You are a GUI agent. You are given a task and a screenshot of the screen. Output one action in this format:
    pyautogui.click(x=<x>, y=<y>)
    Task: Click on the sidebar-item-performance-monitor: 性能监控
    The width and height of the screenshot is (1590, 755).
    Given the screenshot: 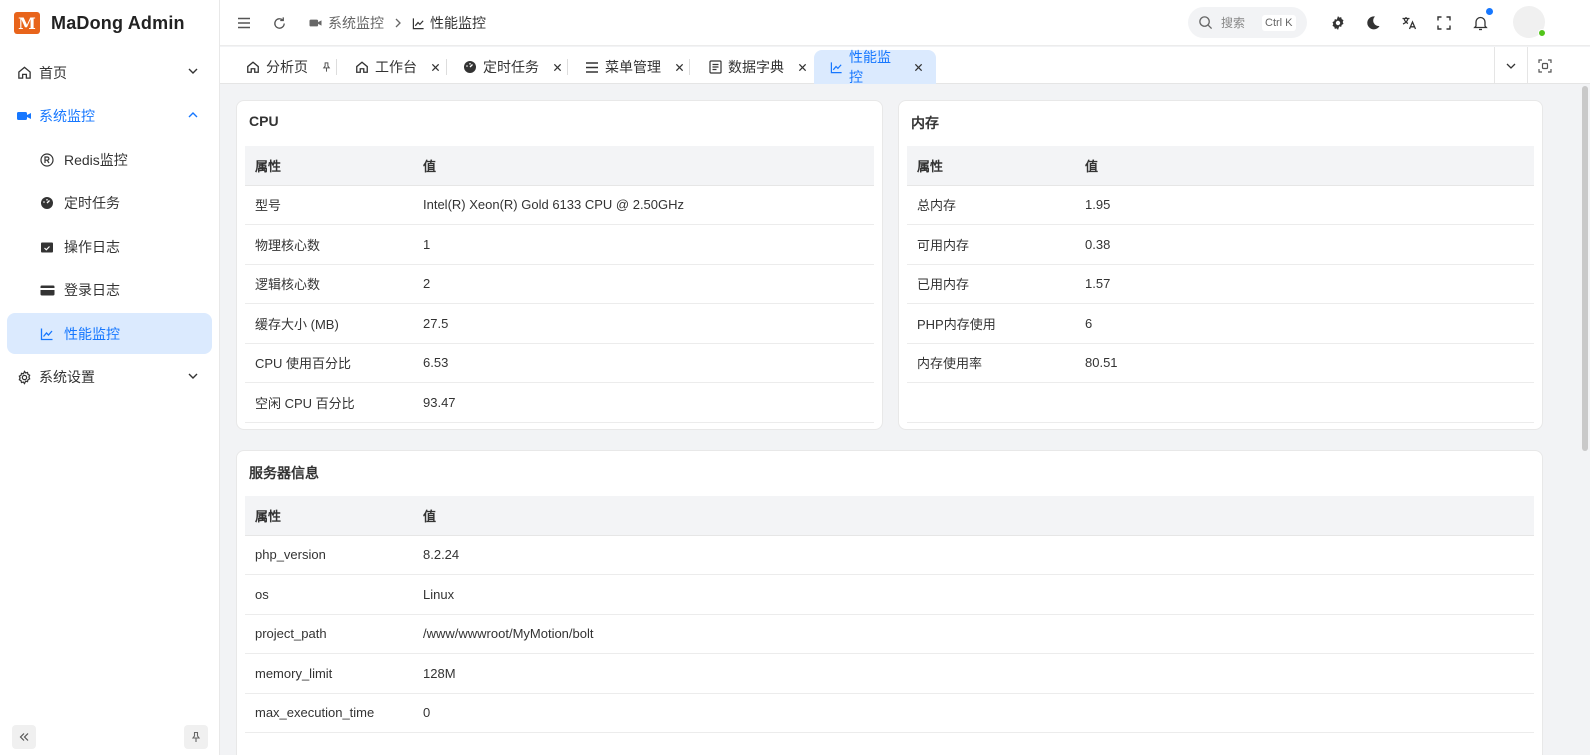 What is the action you would take?
    pyautogui.click(x=109, y=333)
    